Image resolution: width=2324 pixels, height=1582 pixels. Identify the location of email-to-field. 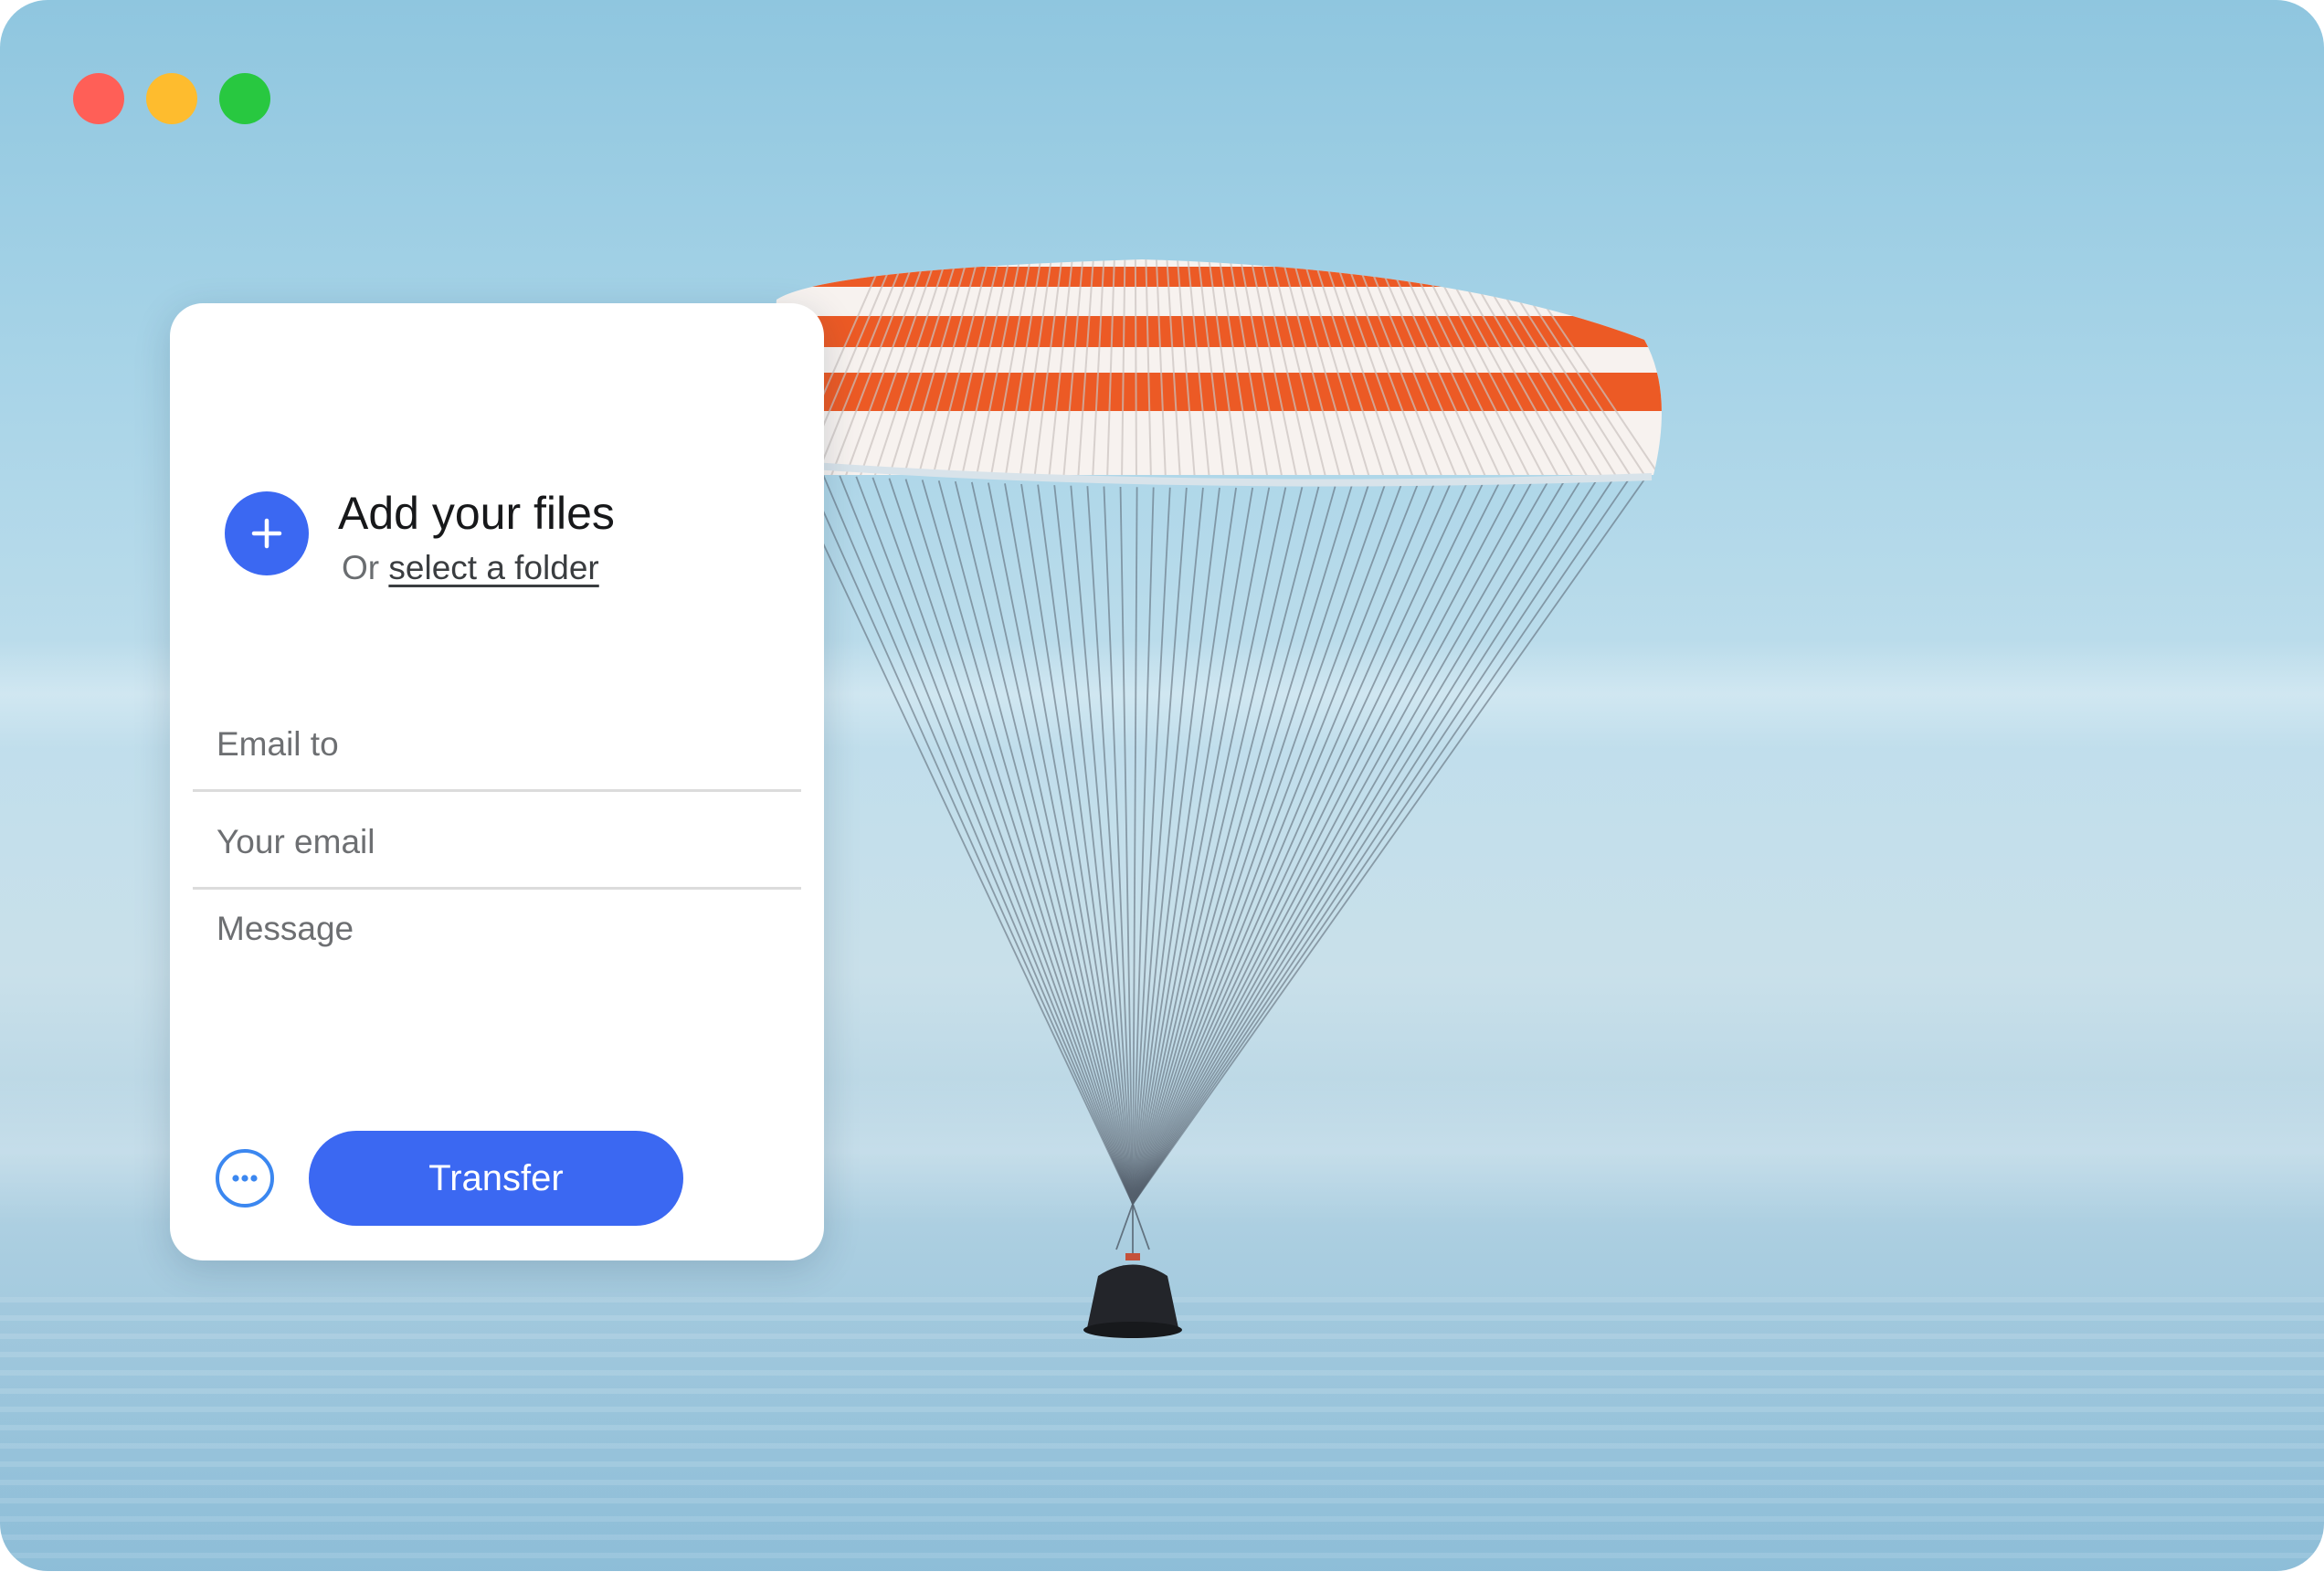
(497, 744).